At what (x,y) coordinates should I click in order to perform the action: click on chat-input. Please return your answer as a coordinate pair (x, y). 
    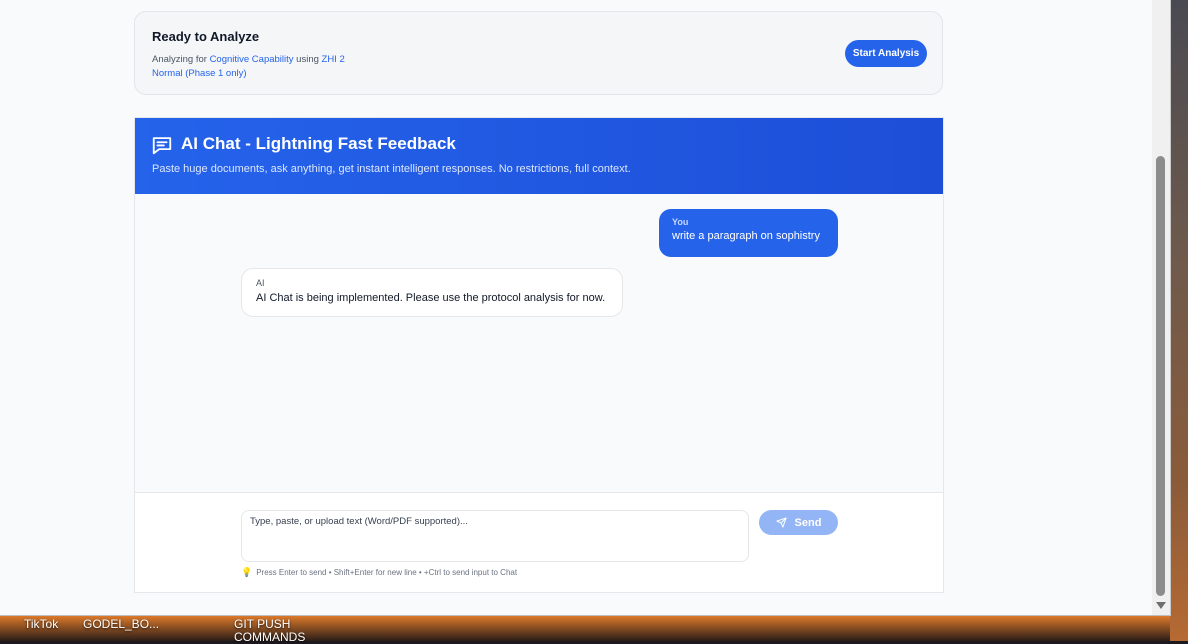
    Looking at the image, I should click on (495, 536).